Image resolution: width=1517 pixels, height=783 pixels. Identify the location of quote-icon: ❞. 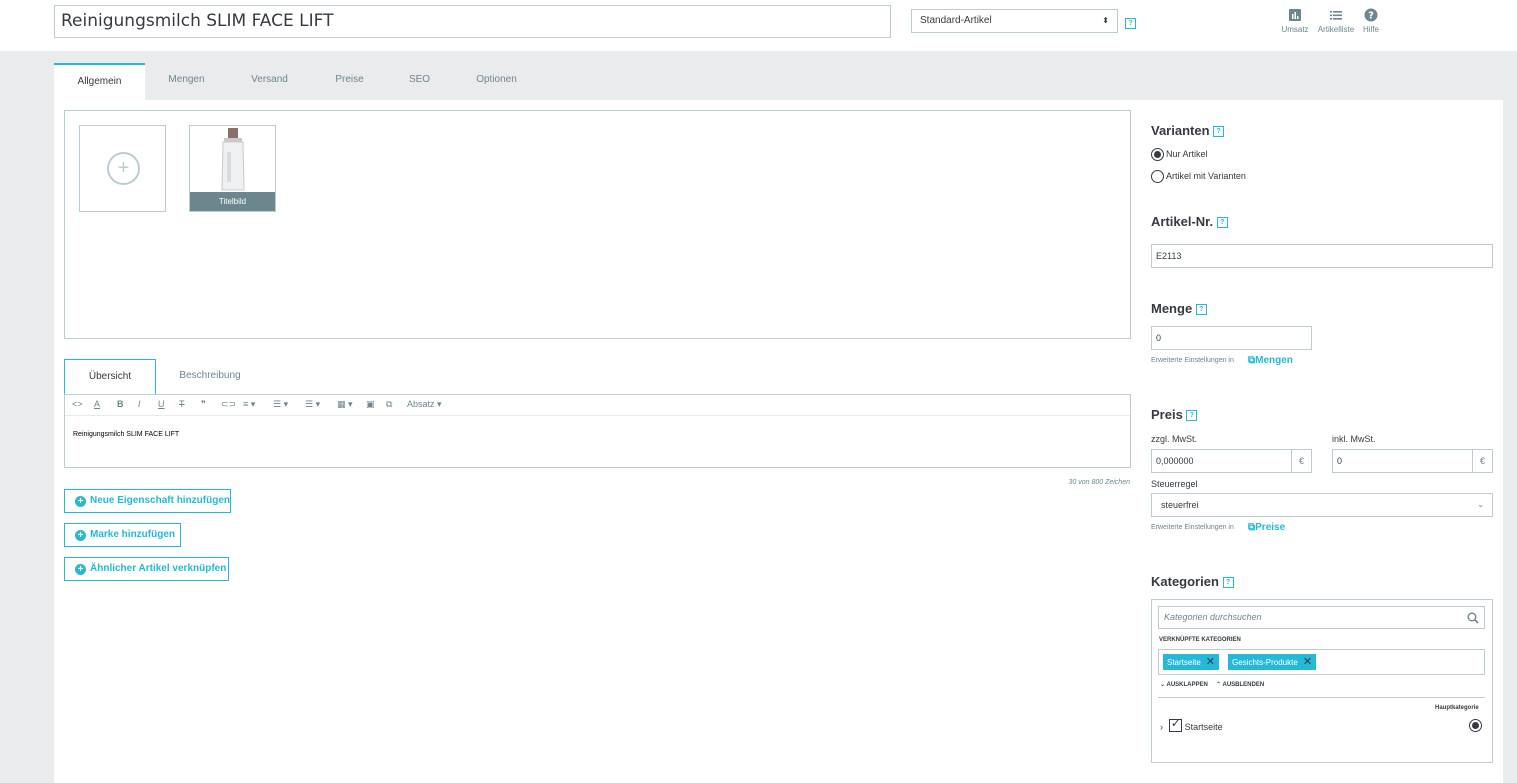
(203, 404).